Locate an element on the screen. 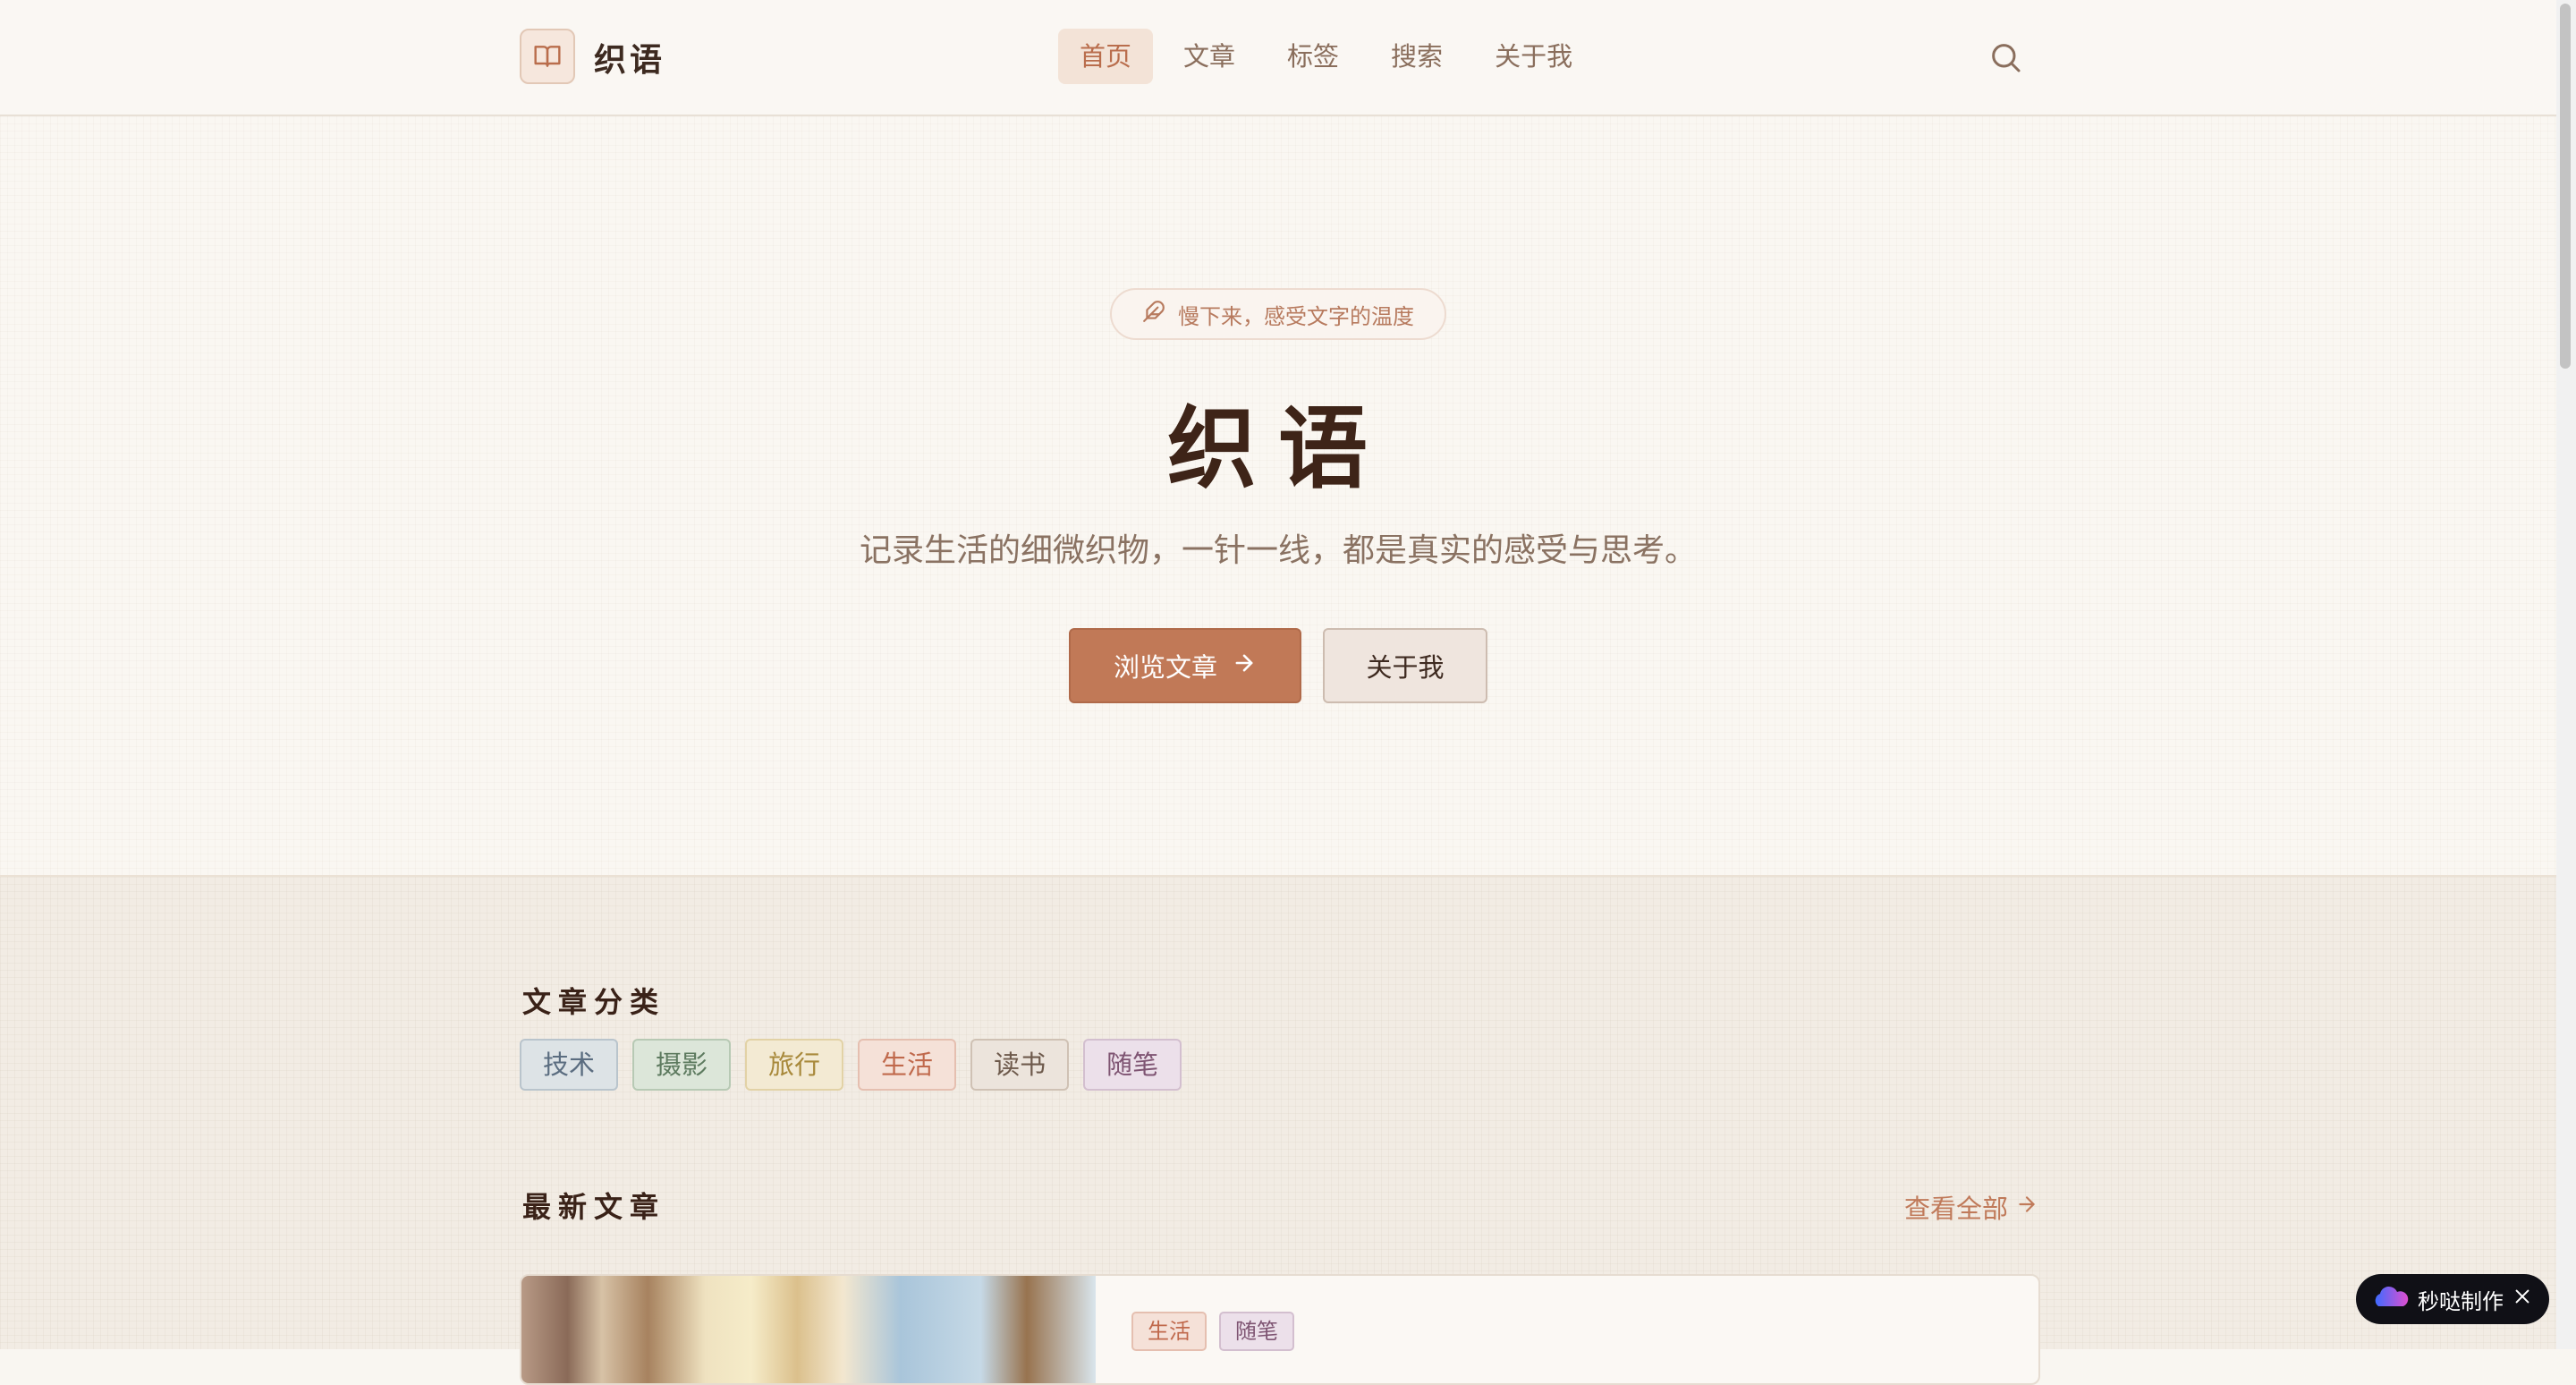  article-card: 生活 随笔 is located at coordinates (1280, 1329).